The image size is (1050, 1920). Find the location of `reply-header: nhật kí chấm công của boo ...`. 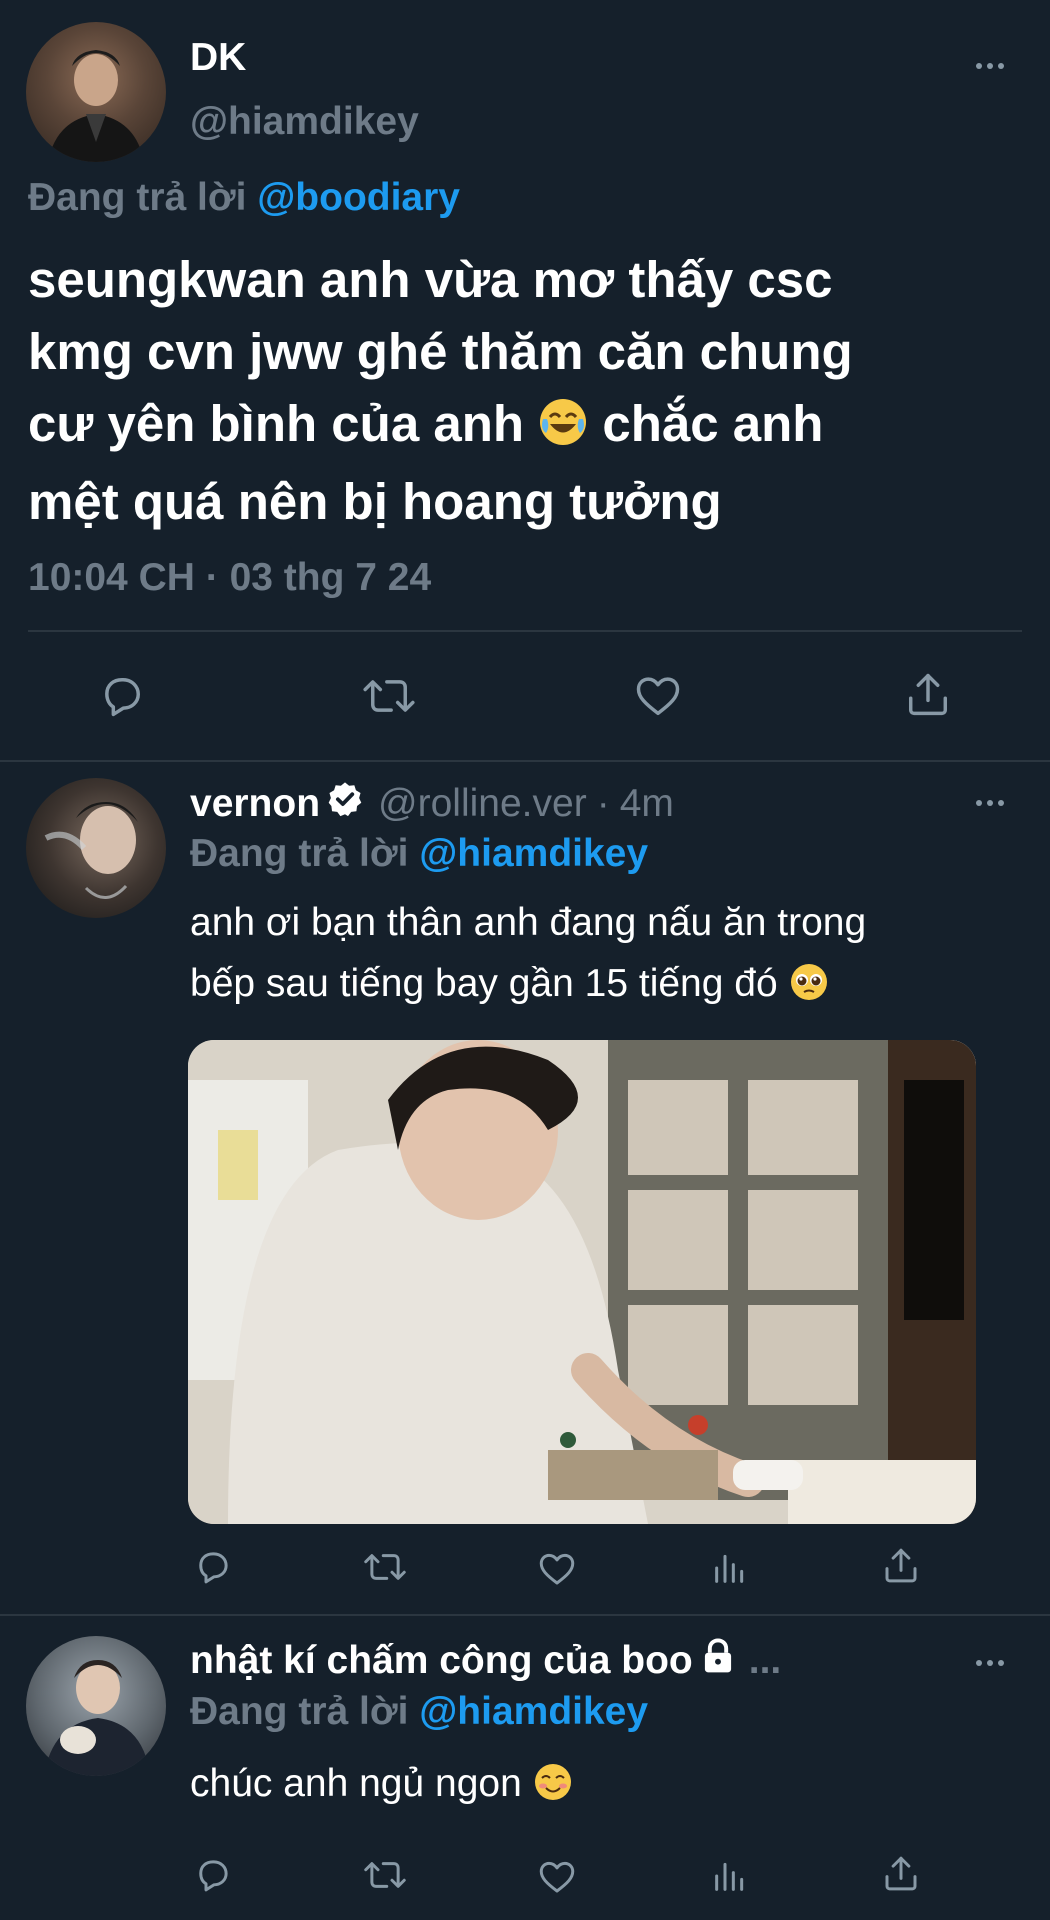

reply-header: nhật kí chấm công của boo ... is located at coordinates (485, 1661).